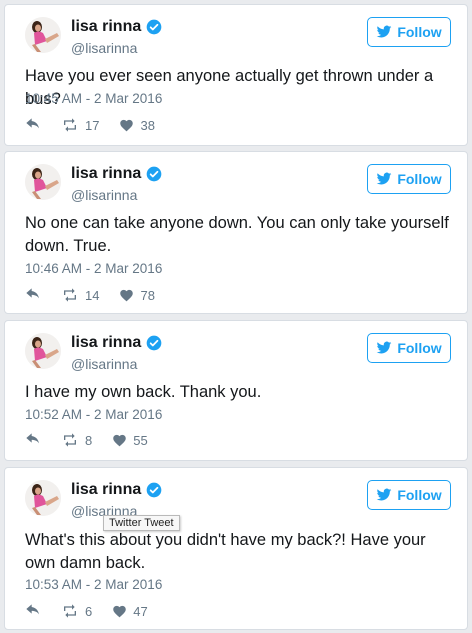 This screenshot has height=633, width=472. I want to click on retweet-count: 8, so click(89, 440).